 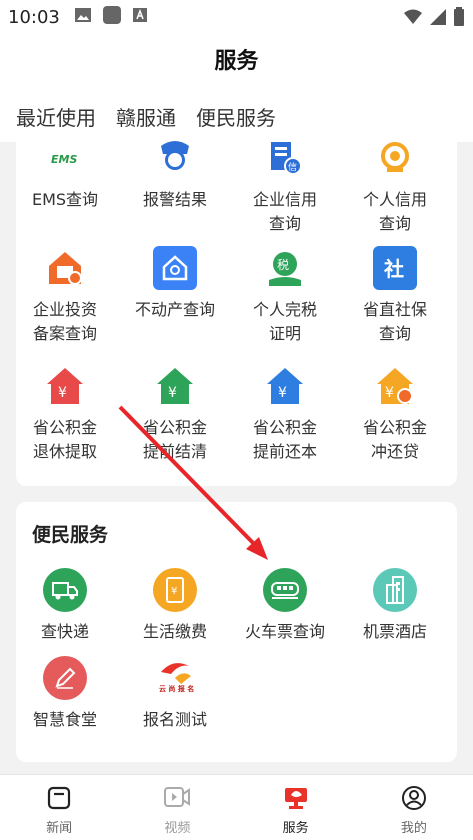 What do you see at coordinates (236, 17) in the screenshot?
I see `status-bar: 10:03` at bounding box center [236, 17].